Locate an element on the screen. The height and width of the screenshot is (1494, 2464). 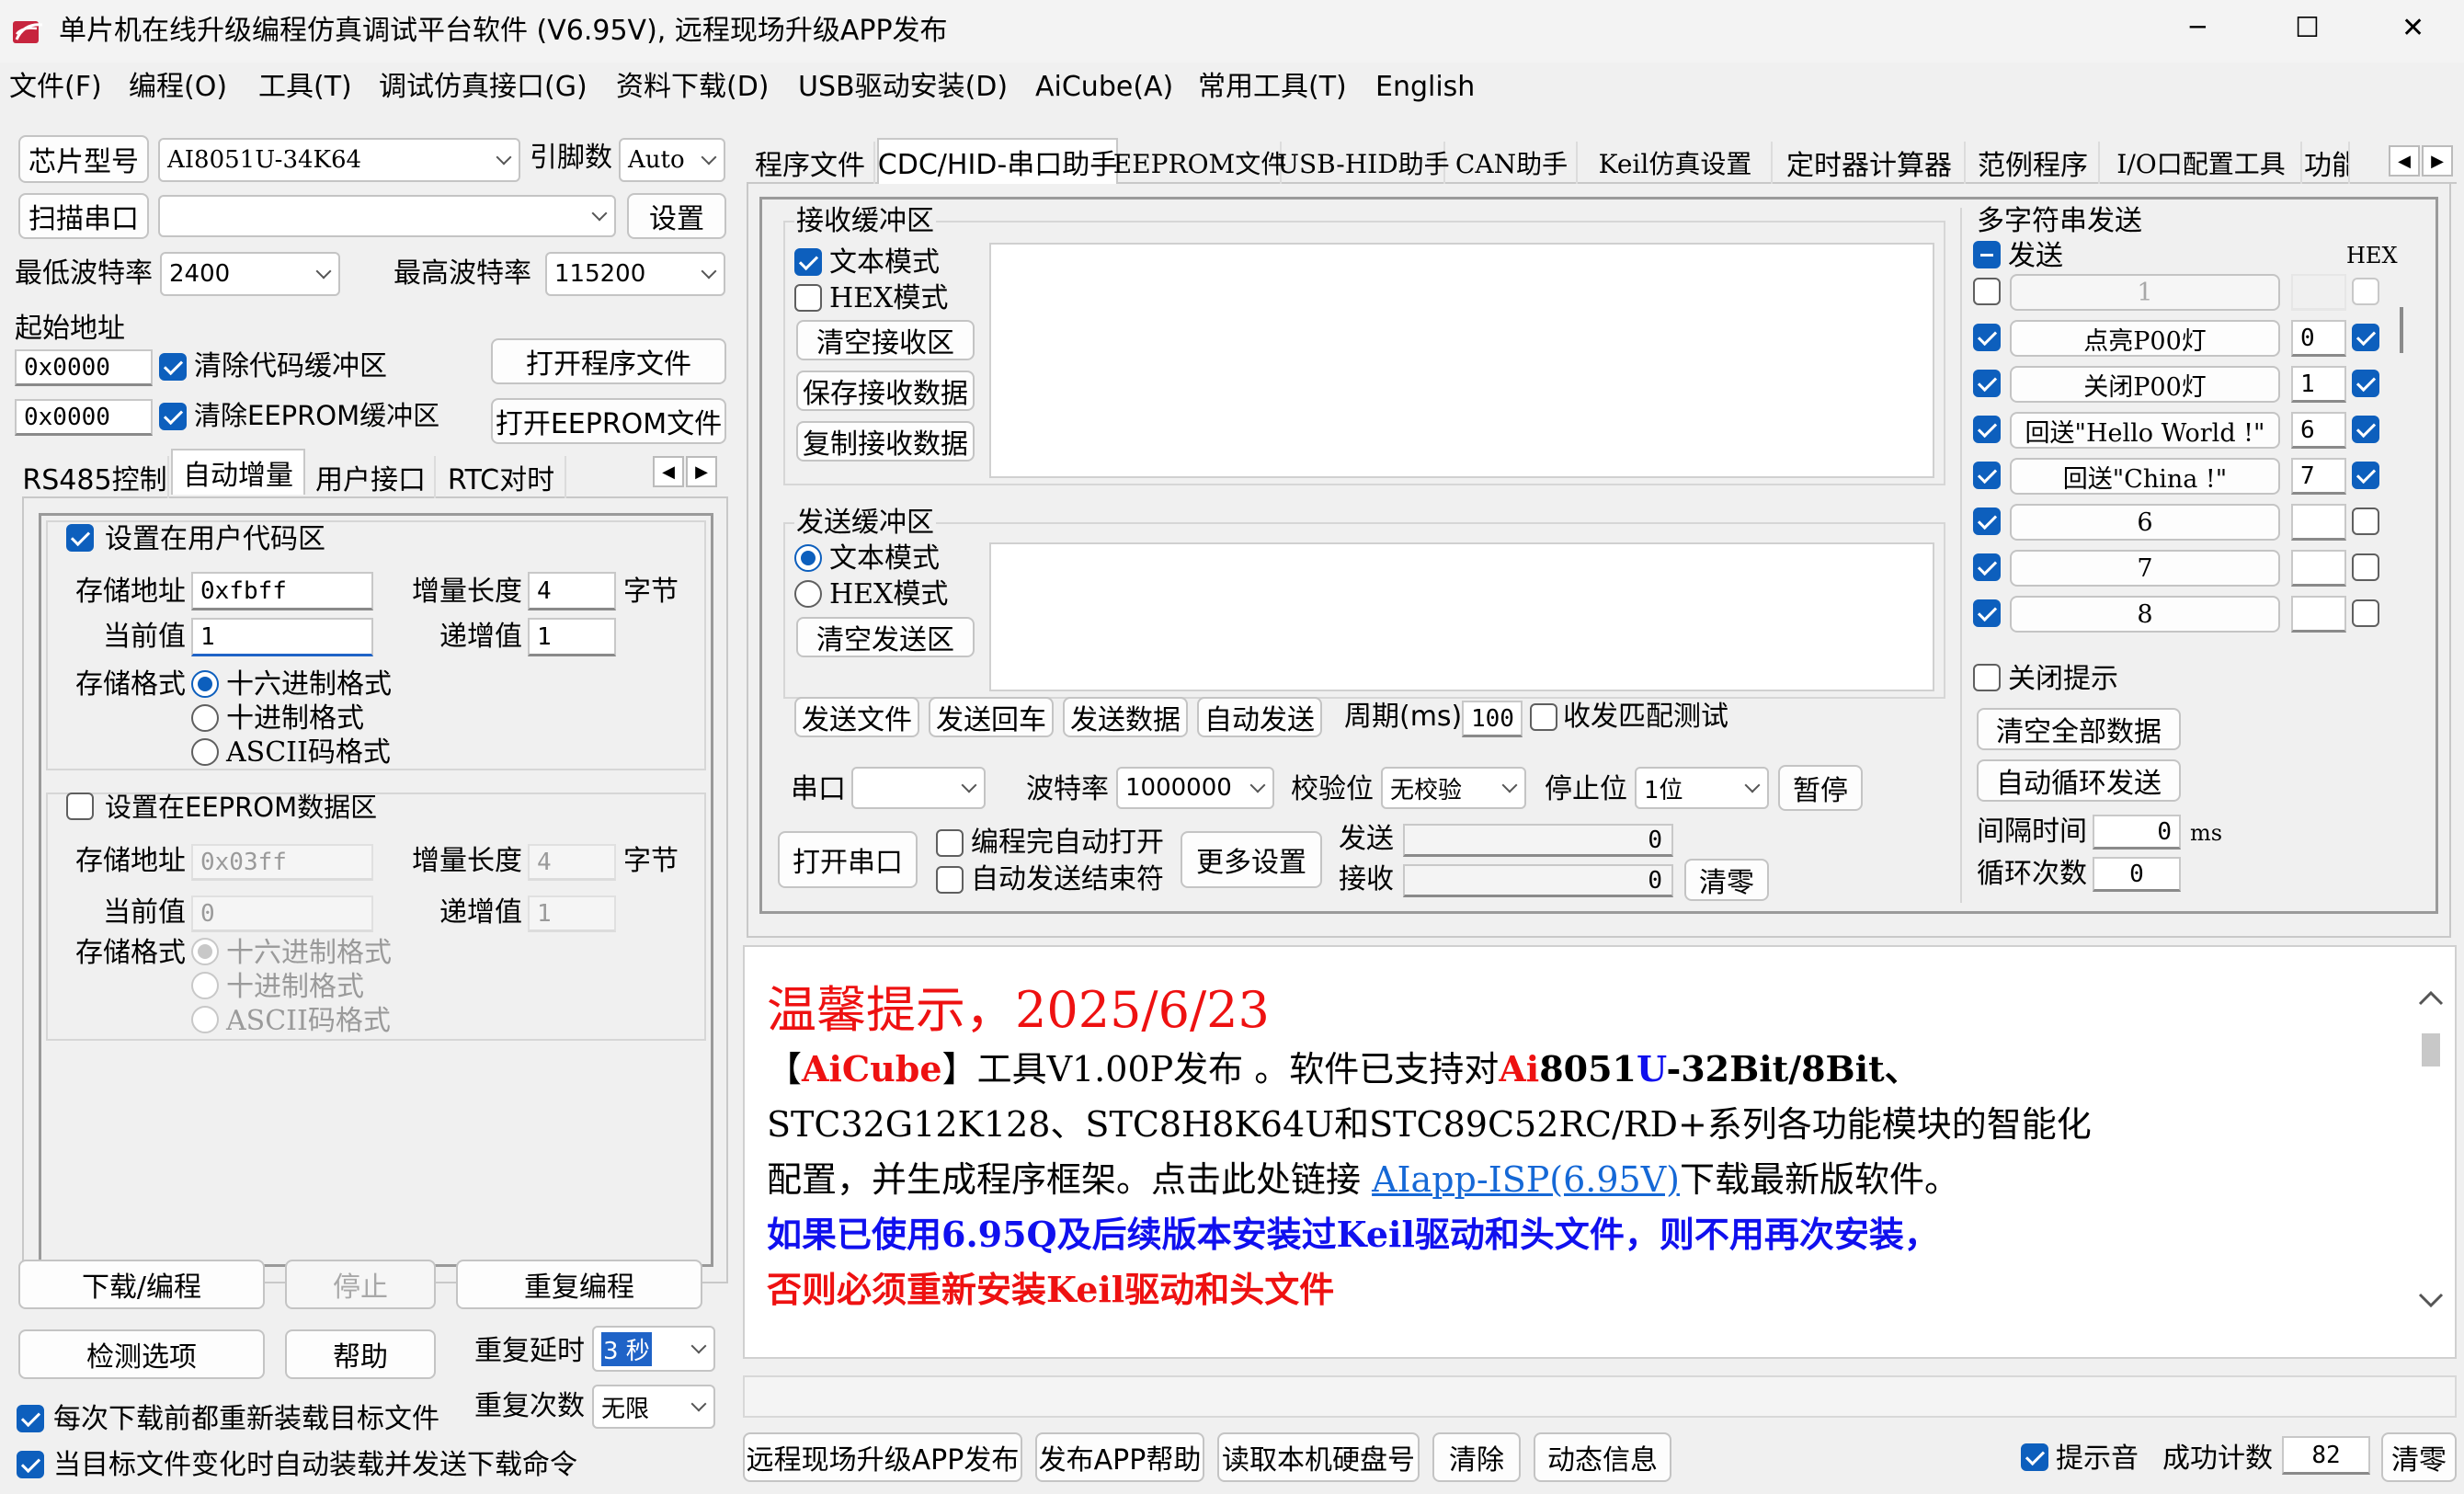
multi-row-number-input: 7 is located at coordinates (2318, 476).